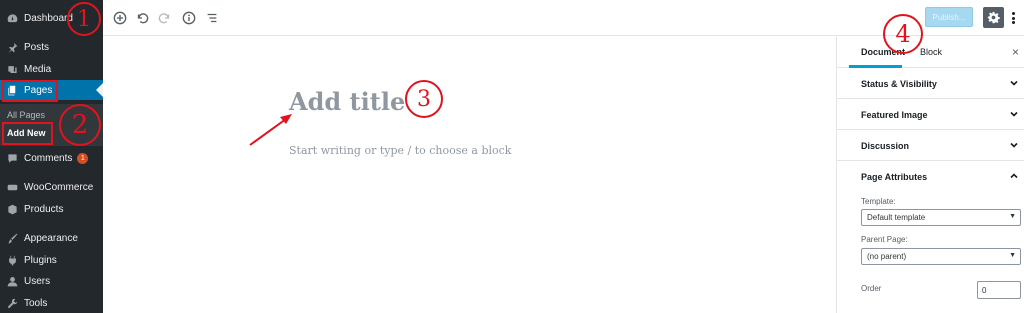 The height and width of the screenshot is (313, 1024). I want to click on sidebar-item-plugins: Plugins, so click(51, 260).